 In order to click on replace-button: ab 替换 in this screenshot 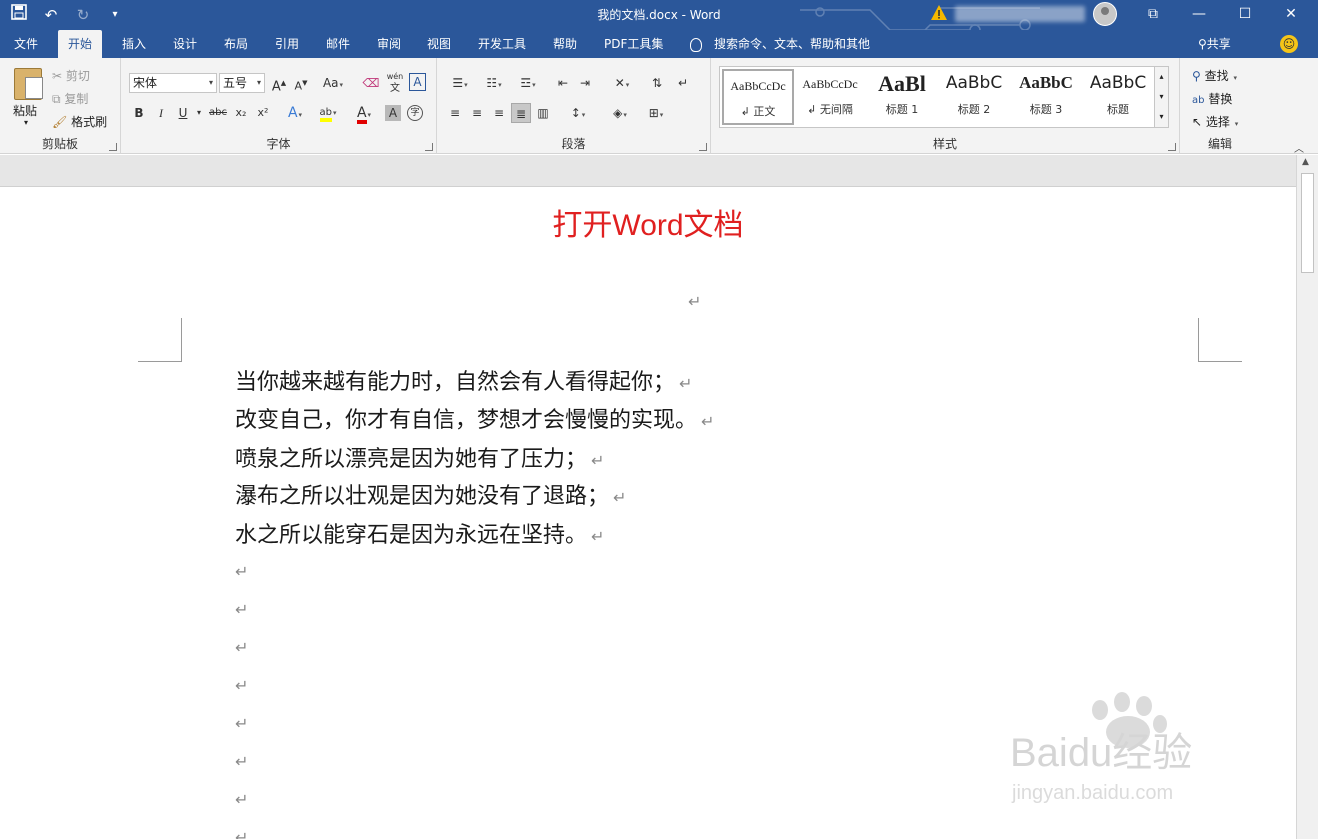, I will do `click(1212, 98)`.